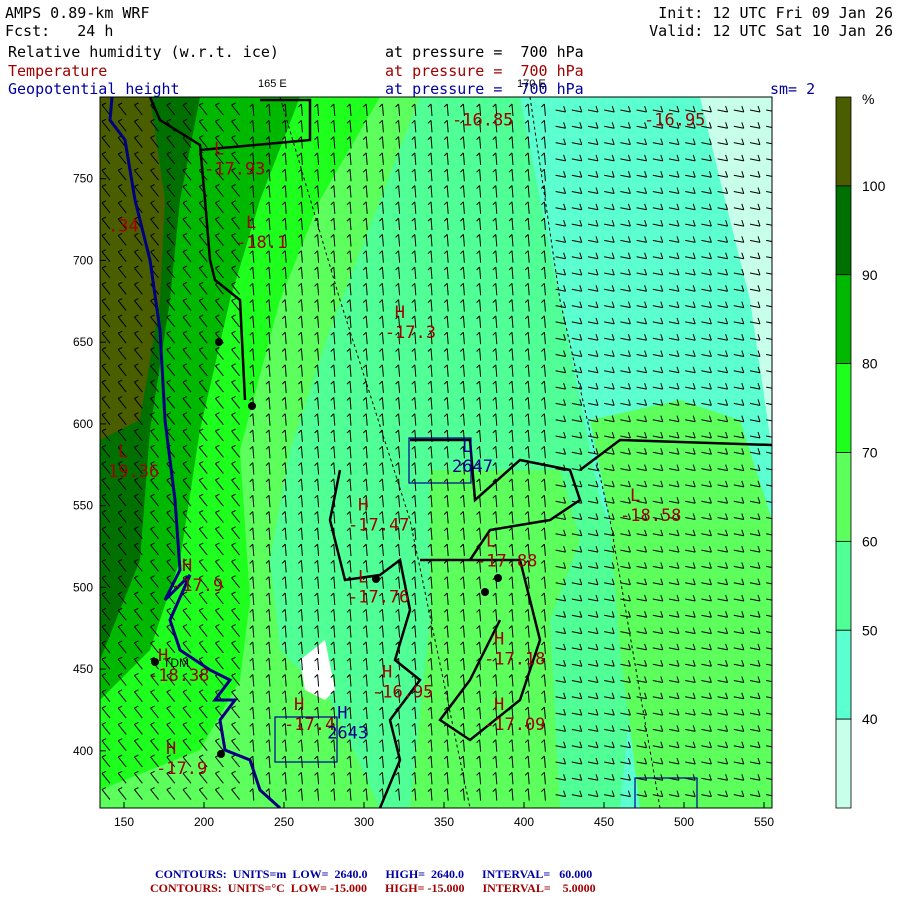 This screenshot has width=900, height=900. What do you see at coordinates (764, 822) in the screenshot?
I see `x-tick-label: 550` at bounding box center [764, 822].